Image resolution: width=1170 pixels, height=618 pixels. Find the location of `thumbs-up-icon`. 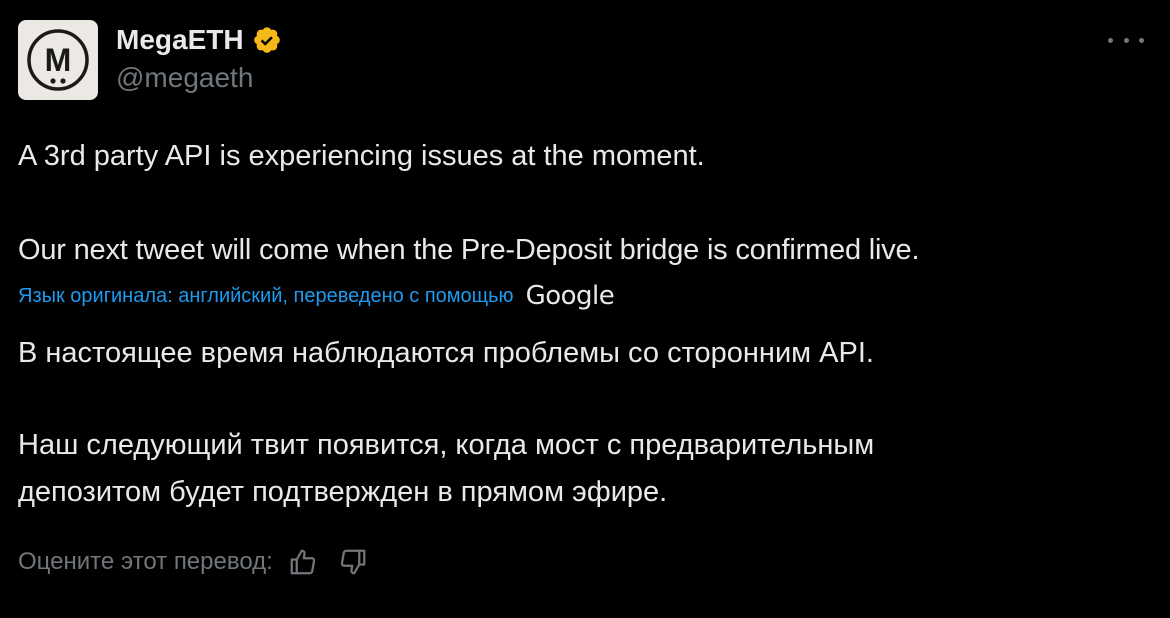

thumbs-up-icon is located at coordinates (303, 562).